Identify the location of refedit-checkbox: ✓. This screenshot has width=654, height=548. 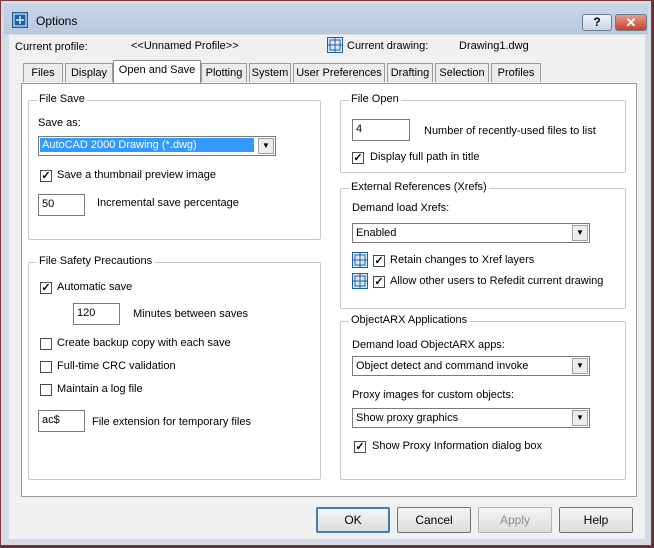
(379, 282).